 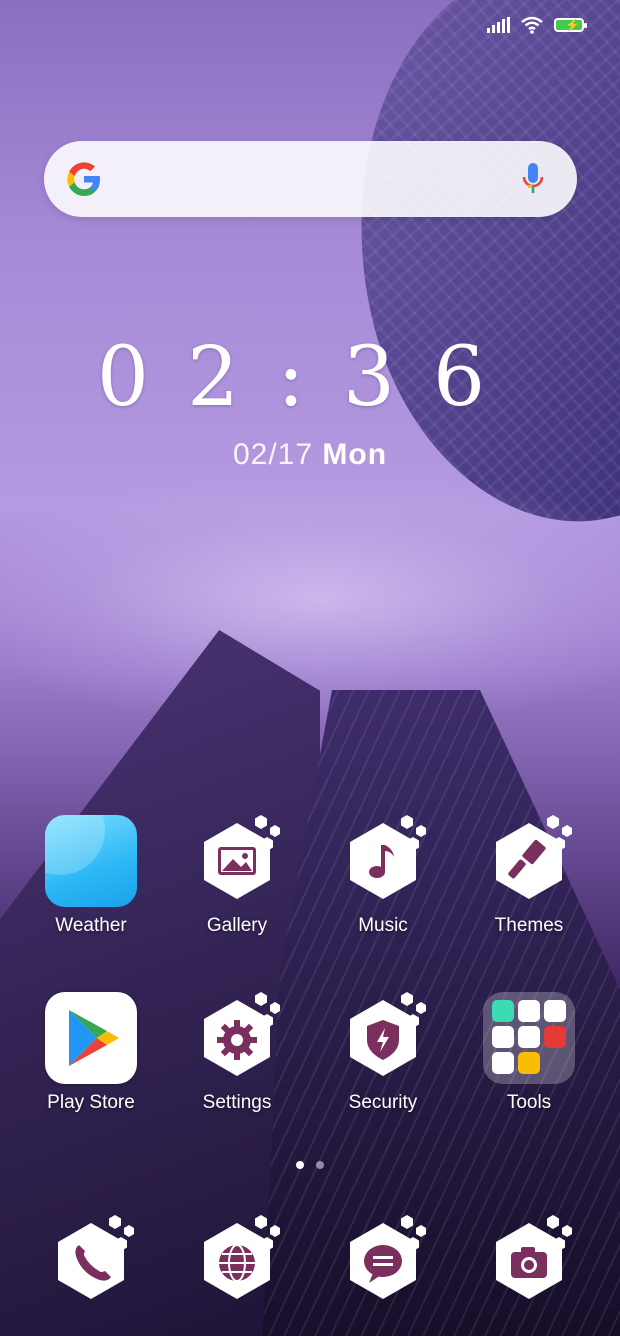 What do you see at coordinates (532, 25) in the screenshot?
I see `wifi-icon` at bounding box center [532, 25].